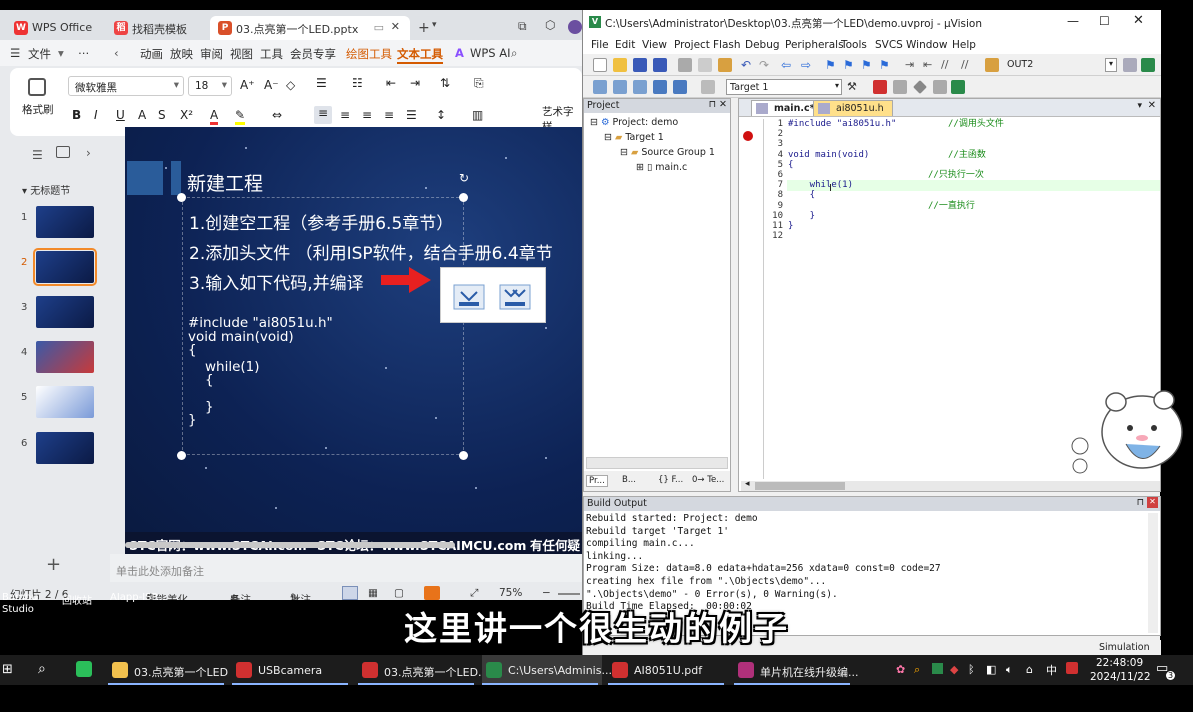 The image size is (1193, 712). I want to click on superscript-icon: X², so click(186, 115).